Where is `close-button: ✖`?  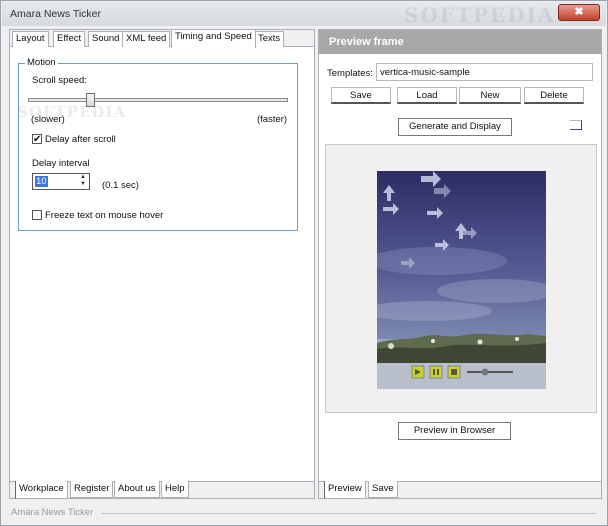 close-button: ✖ is located at coordinates (579, 12).